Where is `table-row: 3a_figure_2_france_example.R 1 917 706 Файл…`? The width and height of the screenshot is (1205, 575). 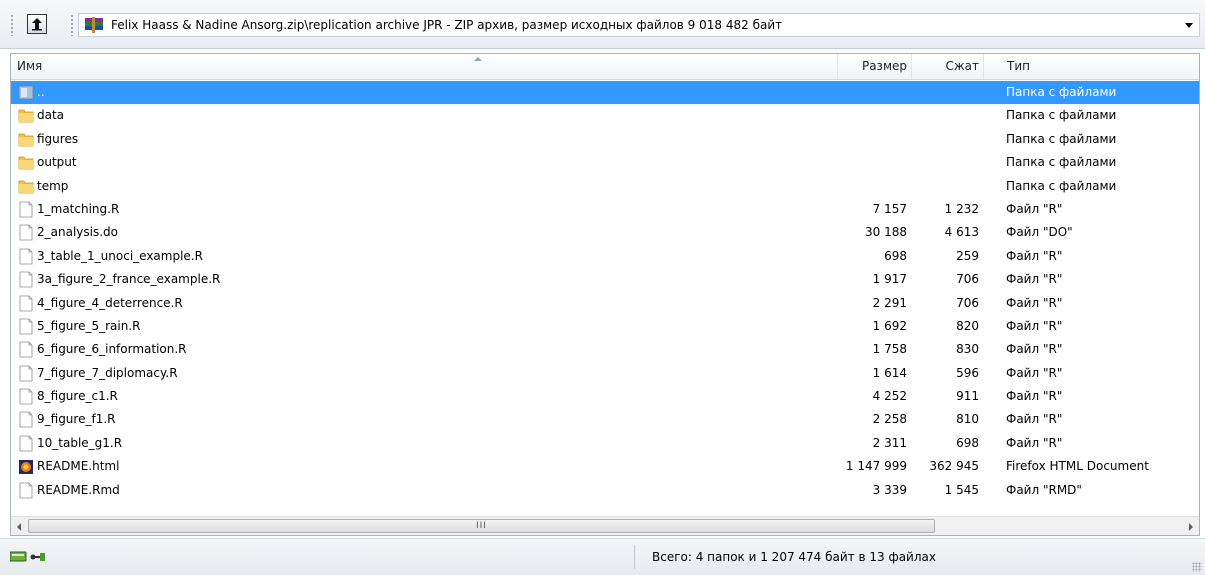
table-row: 3a_figure_2_france_example.R 1 917 706 Файл… is located at coordinates (605, 279).